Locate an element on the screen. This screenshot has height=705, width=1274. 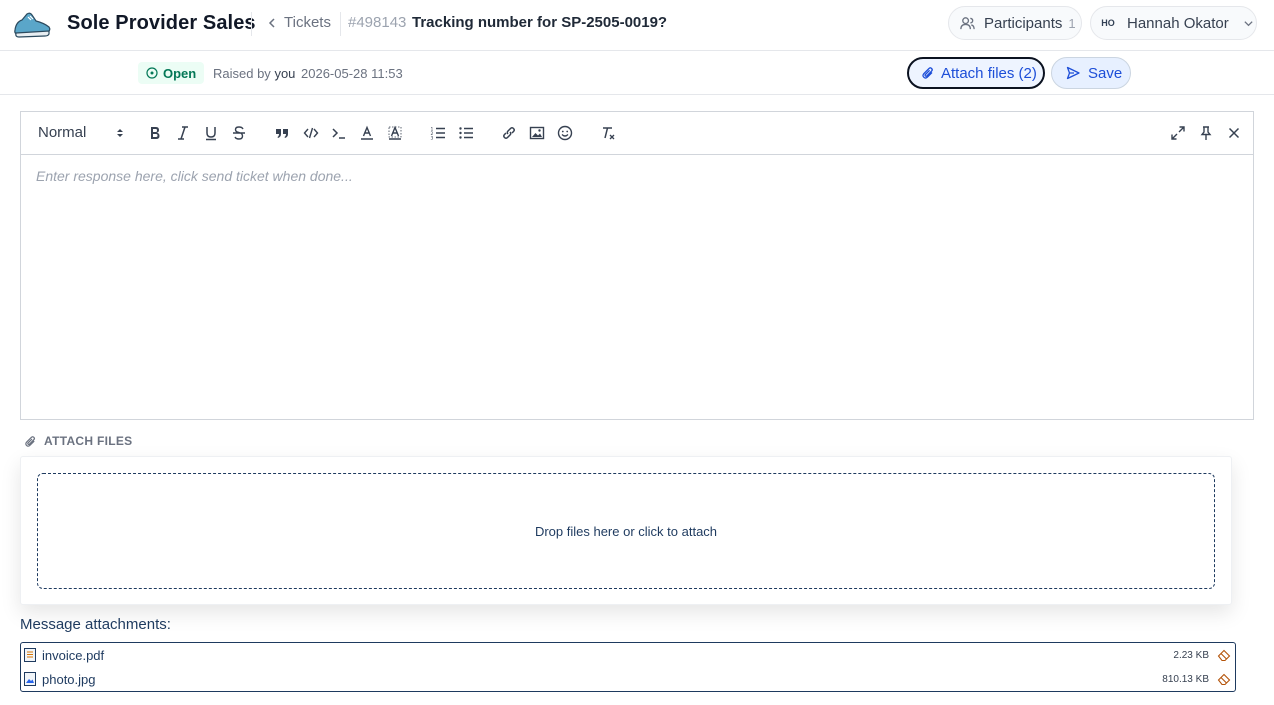
app-title: Sole Provider Sales is located at coordinates (161, 23).